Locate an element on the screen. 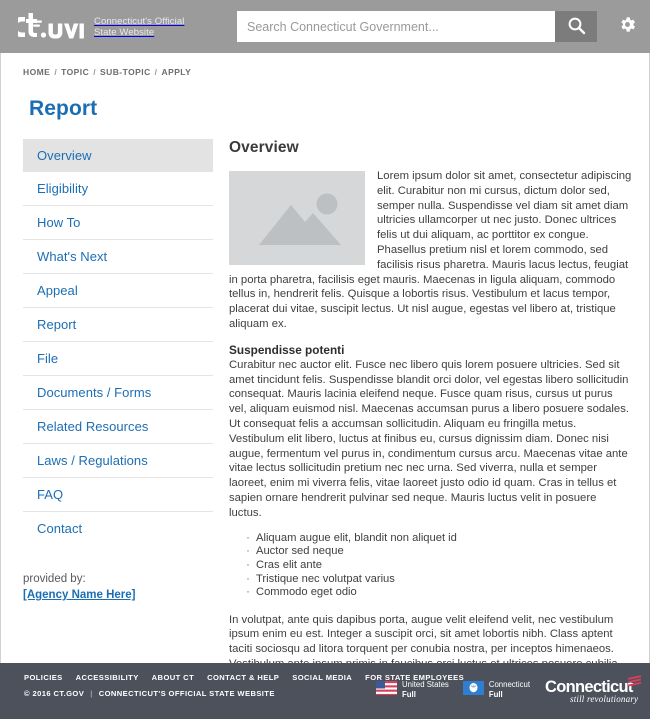  search-icon is located at coordinates (576, 27).